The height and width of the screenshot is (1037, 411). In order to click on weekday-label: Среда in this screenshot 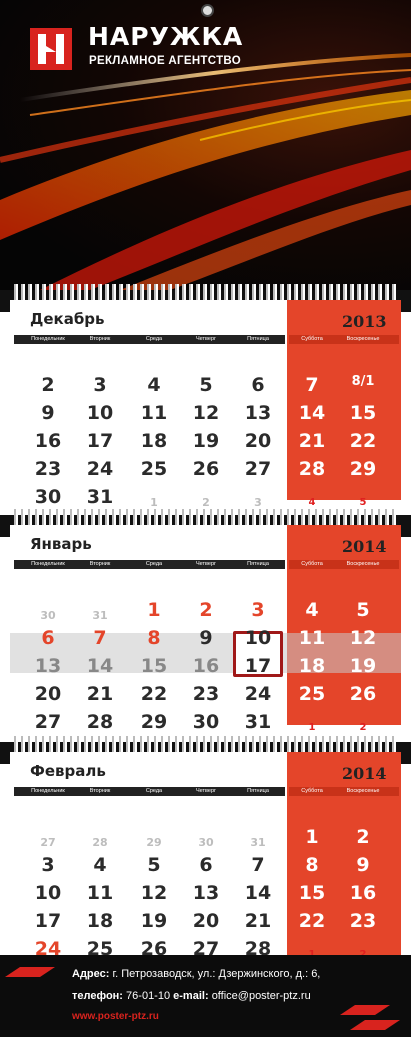, I will do `click(154, 791)`.